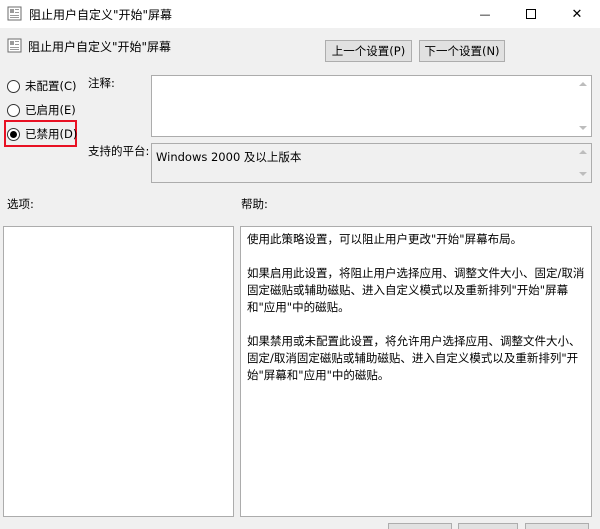 The image size is (600, 529). What do you see at coordinates (51, 86) in the screenshot?
I see `radio-label: 未配置(C)` at bounding box center [51, 86].